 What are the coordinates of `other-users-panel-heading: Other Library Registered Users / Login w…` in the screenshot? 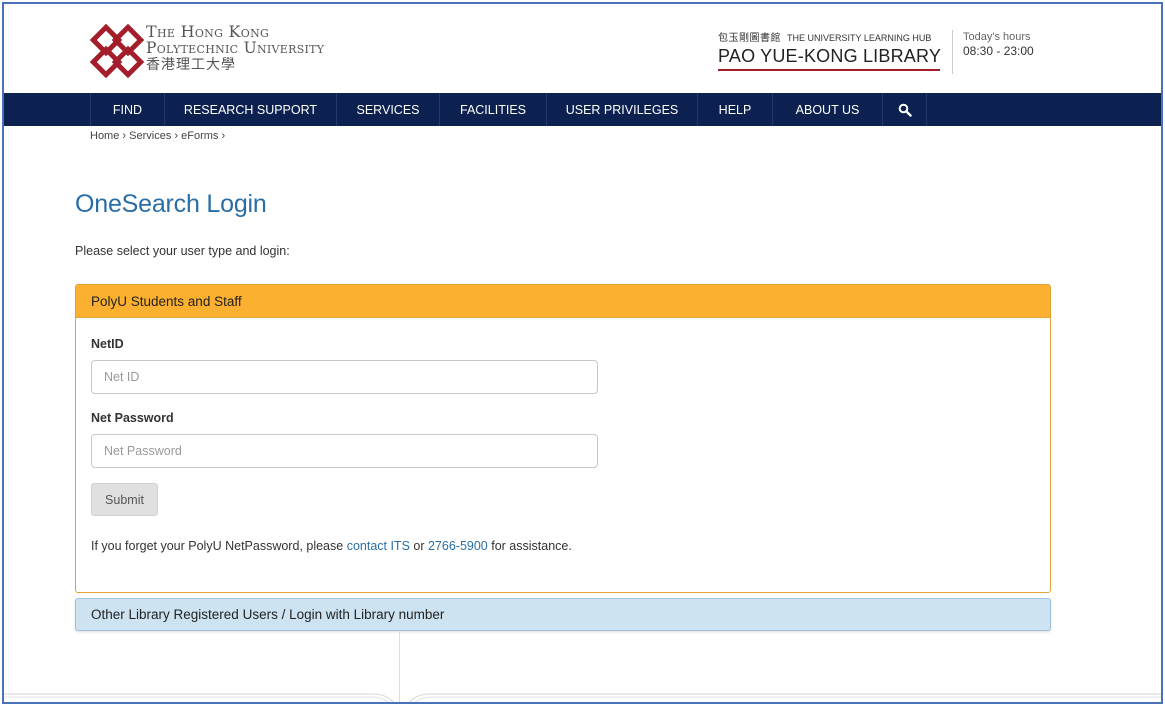 It's located at (563, 614).